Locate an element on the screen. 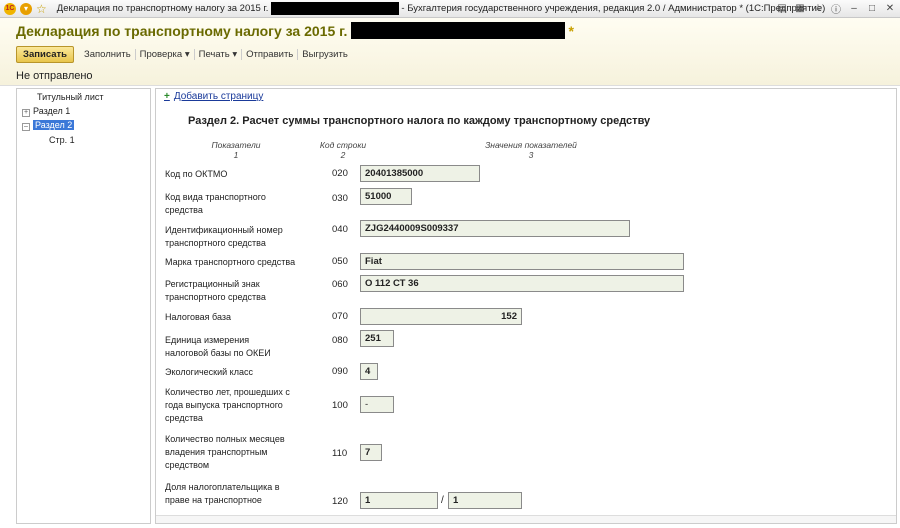 This screenshot has width=900, height=528. years-since-manufacture-field: - is located at coordinates (377, 404).